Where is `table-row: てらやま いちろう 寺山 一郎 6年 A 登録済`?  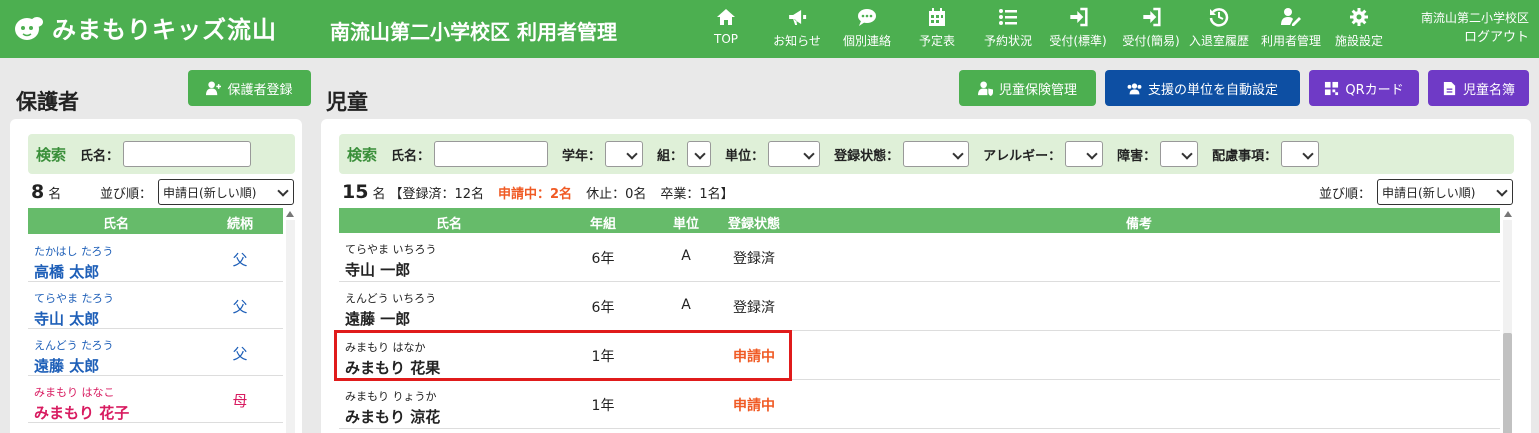
table-row: てらやま いちろう 寺山 一郎 6年 A 登録済 is located at coordinates (919, 257).